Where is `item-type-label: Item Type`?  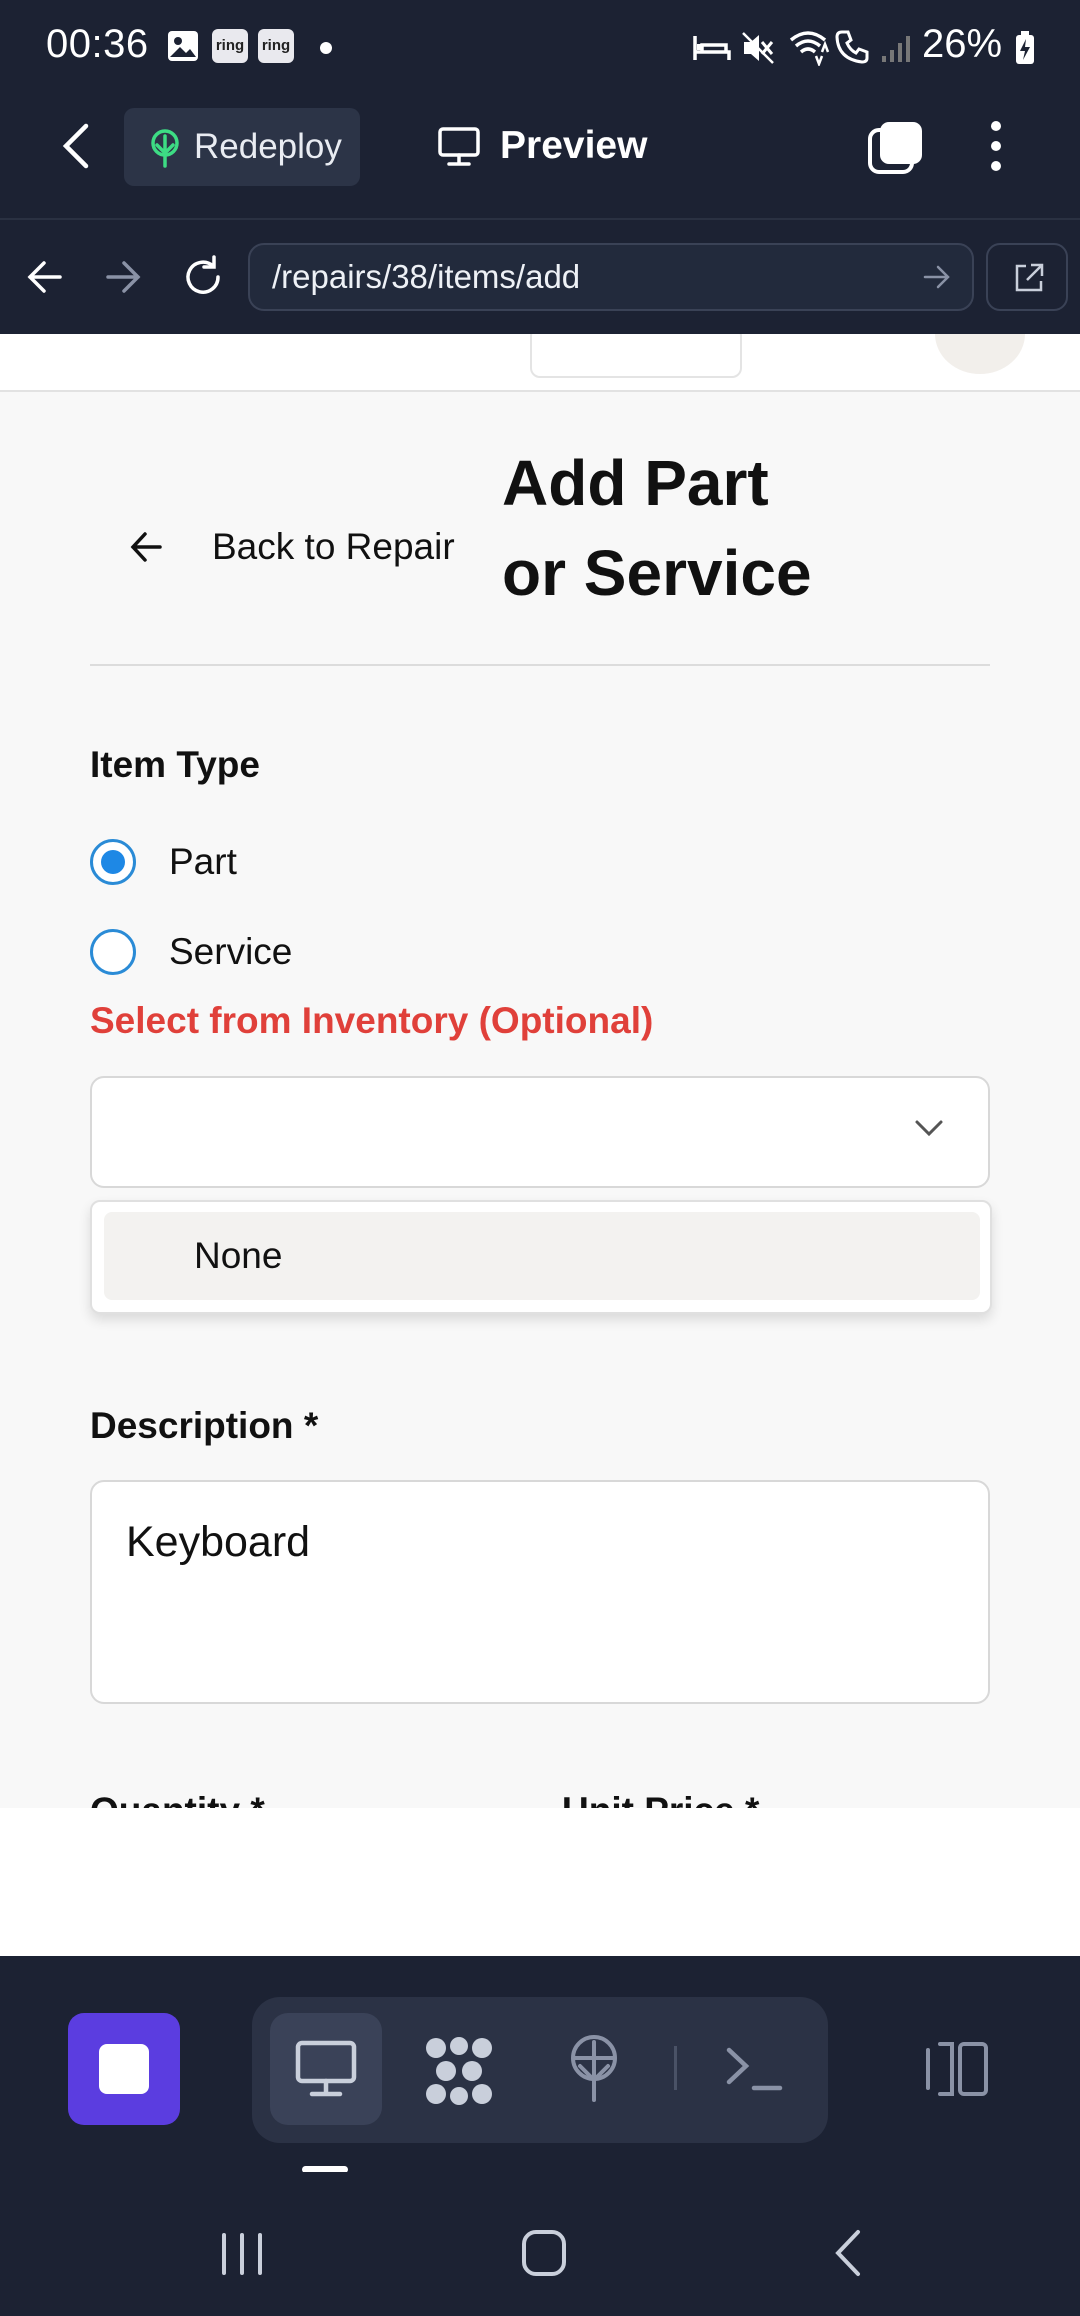 item-type-label: Item Type is located at coordinates (175, 764).